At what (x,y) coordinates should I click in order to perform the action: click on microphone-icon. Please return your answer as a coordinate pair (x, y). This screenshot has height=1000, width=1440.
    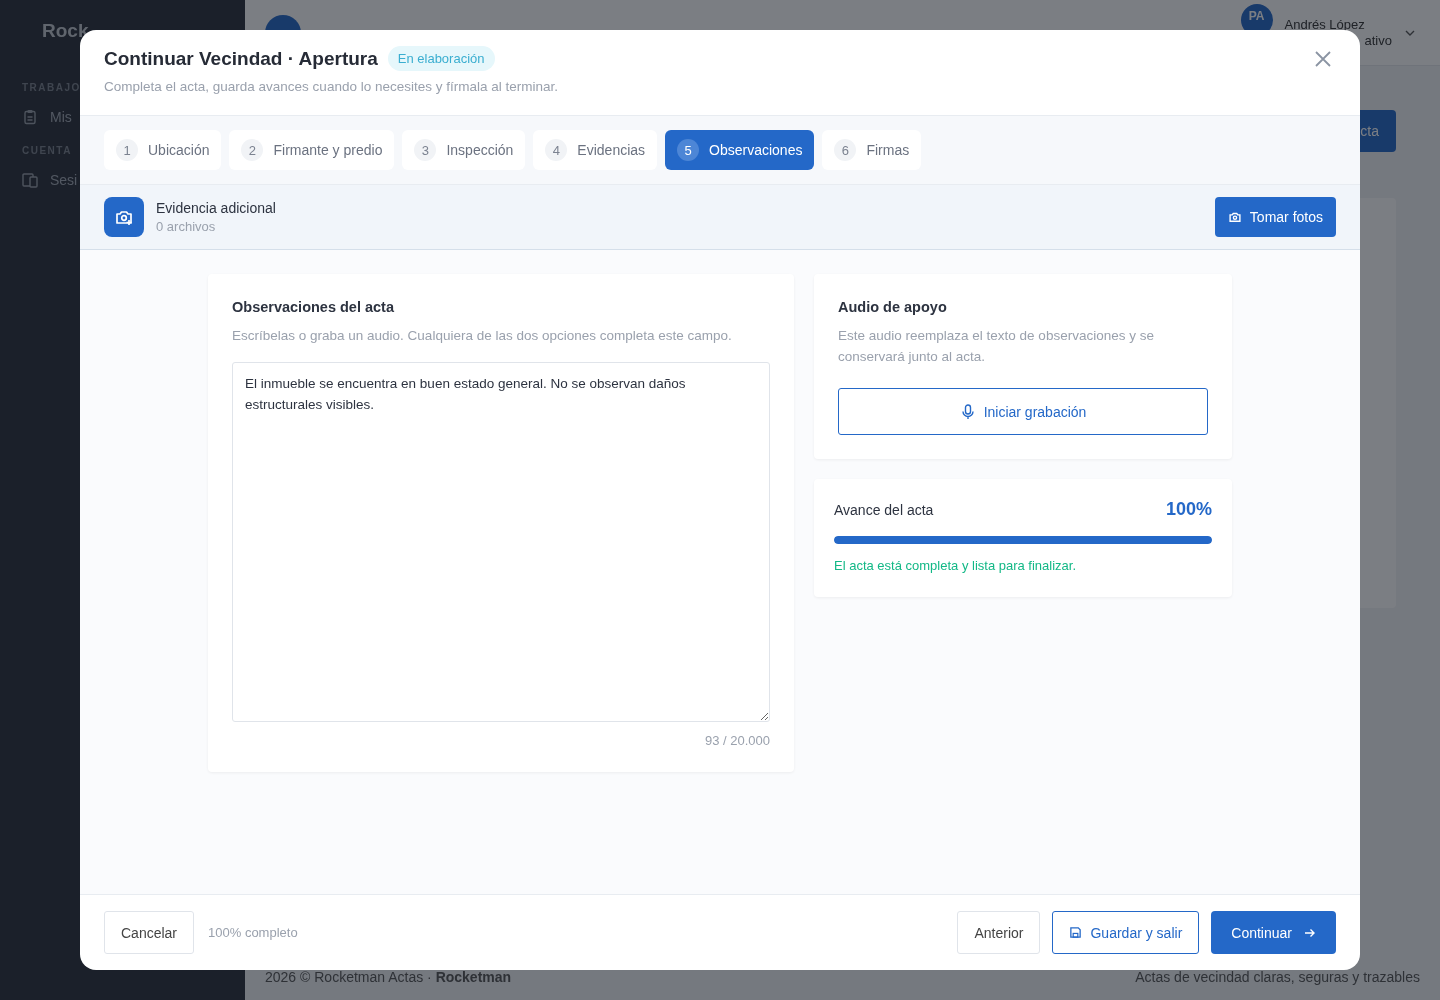
    Looking at the image, I should click on (967, 411).